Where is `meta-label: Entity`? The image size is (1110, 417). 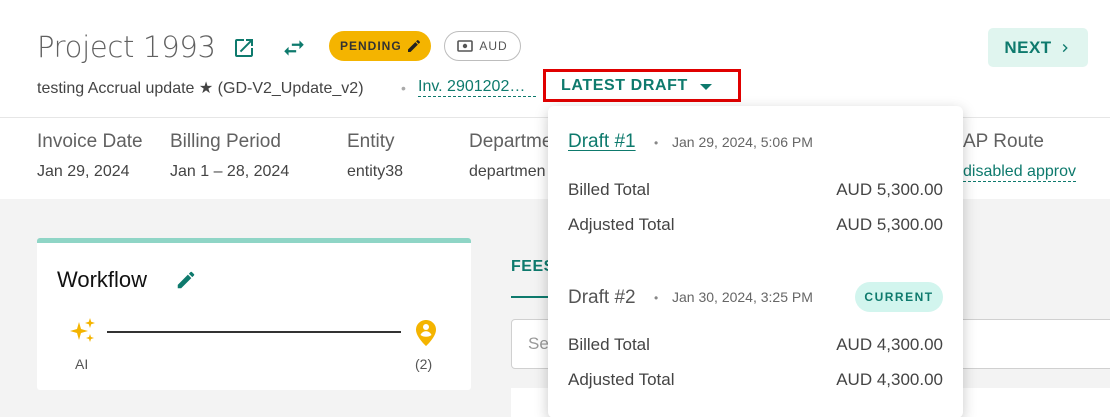 meta-label: Entity is located at coordinates (371, 141).